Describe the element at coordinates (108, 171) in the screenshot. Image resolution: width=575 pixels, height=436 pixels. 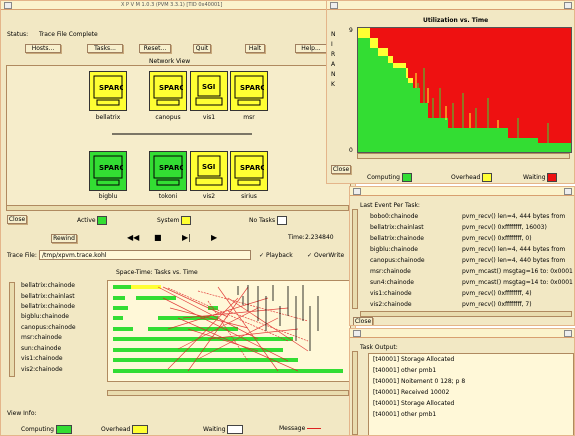
I see `host-bigblu: SPARC` at that location.